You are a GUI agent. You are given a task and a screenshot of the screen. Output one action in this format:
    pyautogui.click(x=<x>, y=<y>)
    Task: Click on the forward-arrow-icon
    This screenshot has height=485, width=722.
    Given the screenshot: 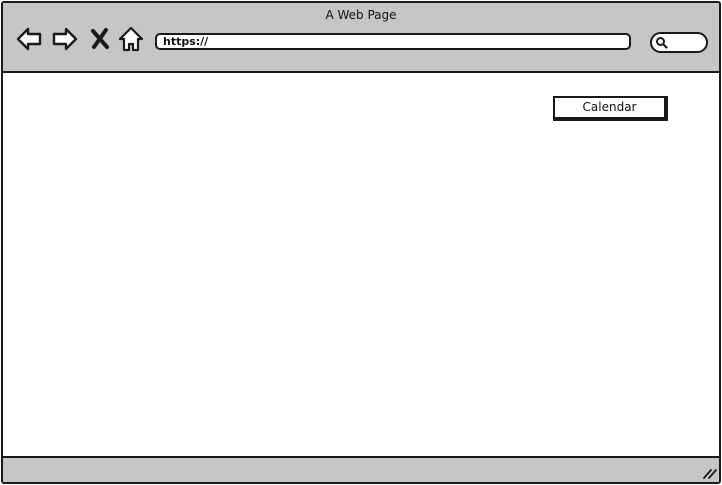 What is the action you would take?
    pyautogui.click(x=65, y=39)
    